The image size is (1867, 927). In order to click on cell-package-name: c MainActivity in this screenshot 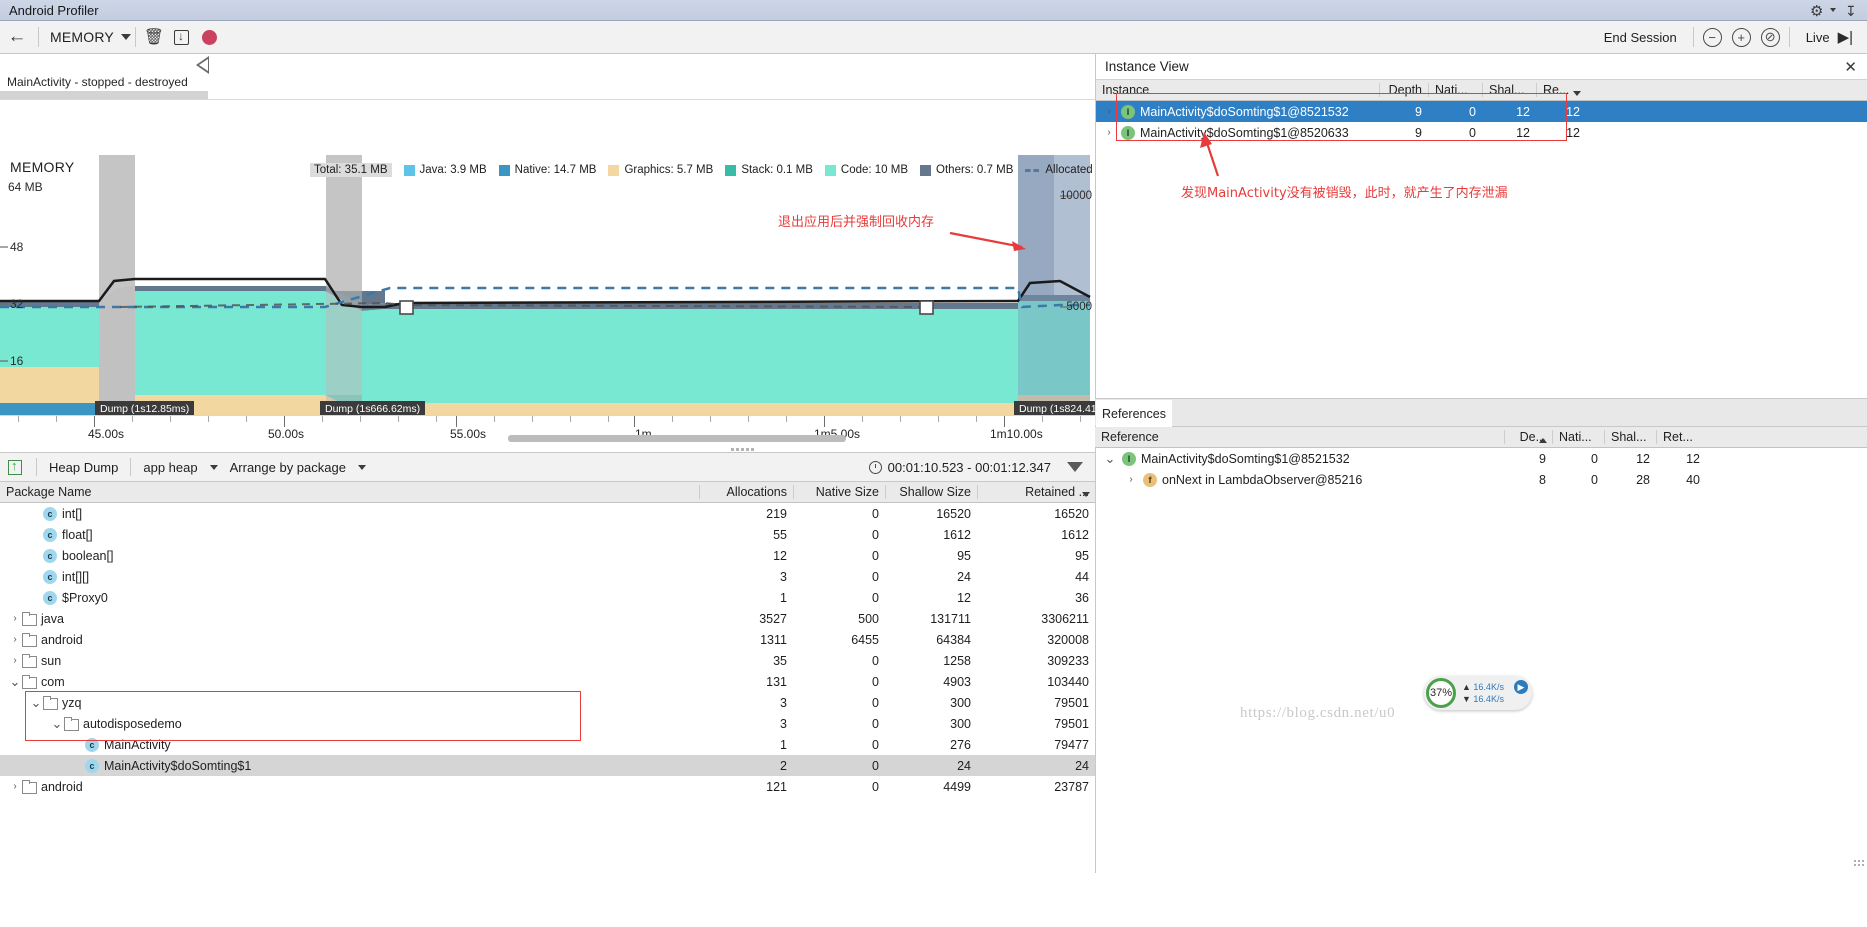, I will do `click(349, 744)`.